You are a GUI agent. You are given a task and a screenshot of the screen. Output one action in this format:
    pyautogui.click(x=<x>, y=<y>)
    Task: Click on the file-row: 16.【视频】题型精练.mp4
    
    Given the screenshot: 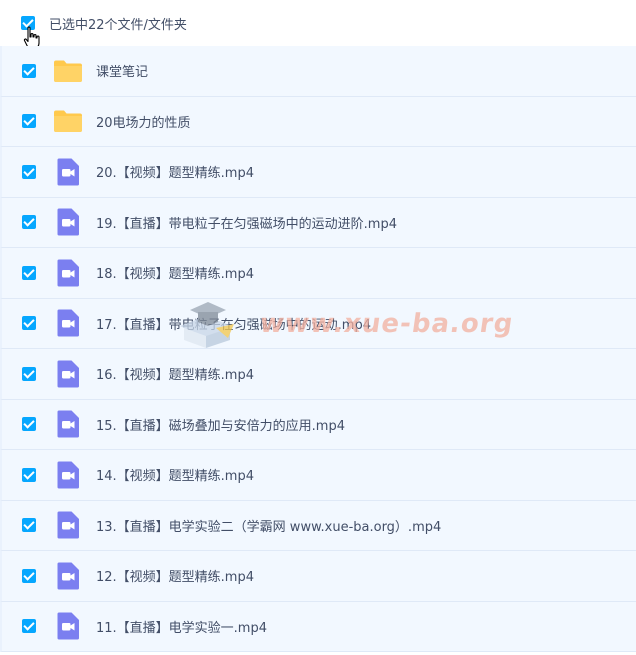 What is the action you would take?
    pyautogui.click(x=318, y=374)
    